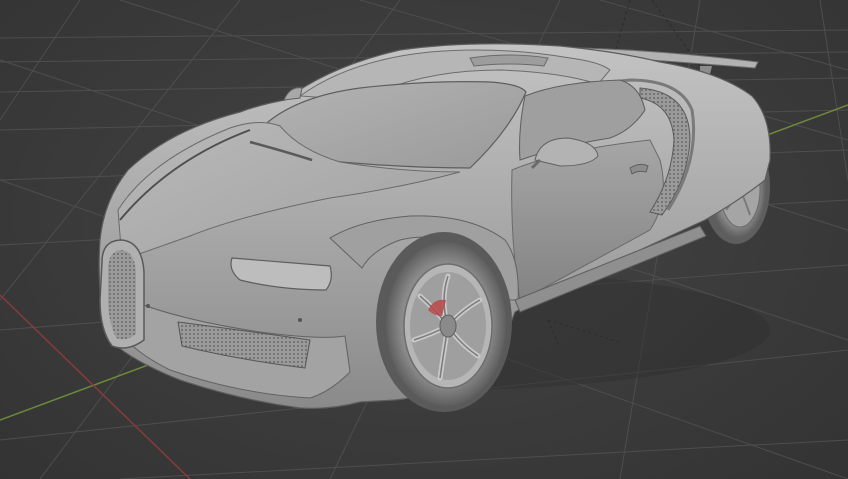  Describe the element at coordinates (148, 306) in the screenshot. I see `front-sensor` at that location.